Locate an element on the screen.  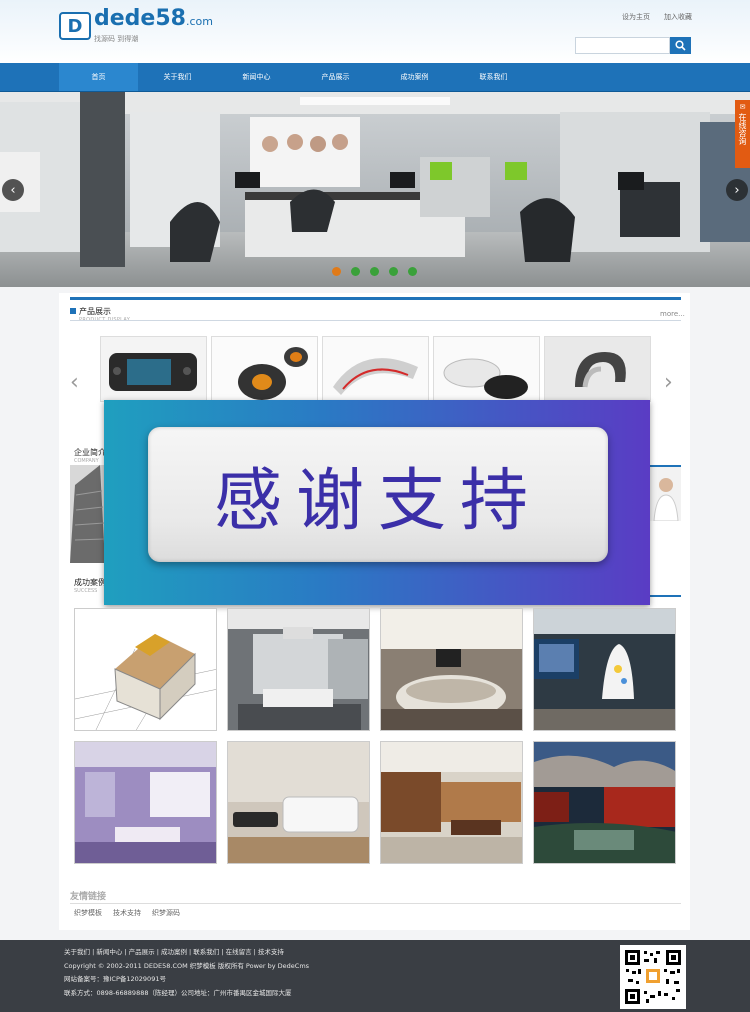
logo-name: dede58.com is located at coordinates (153, 20).